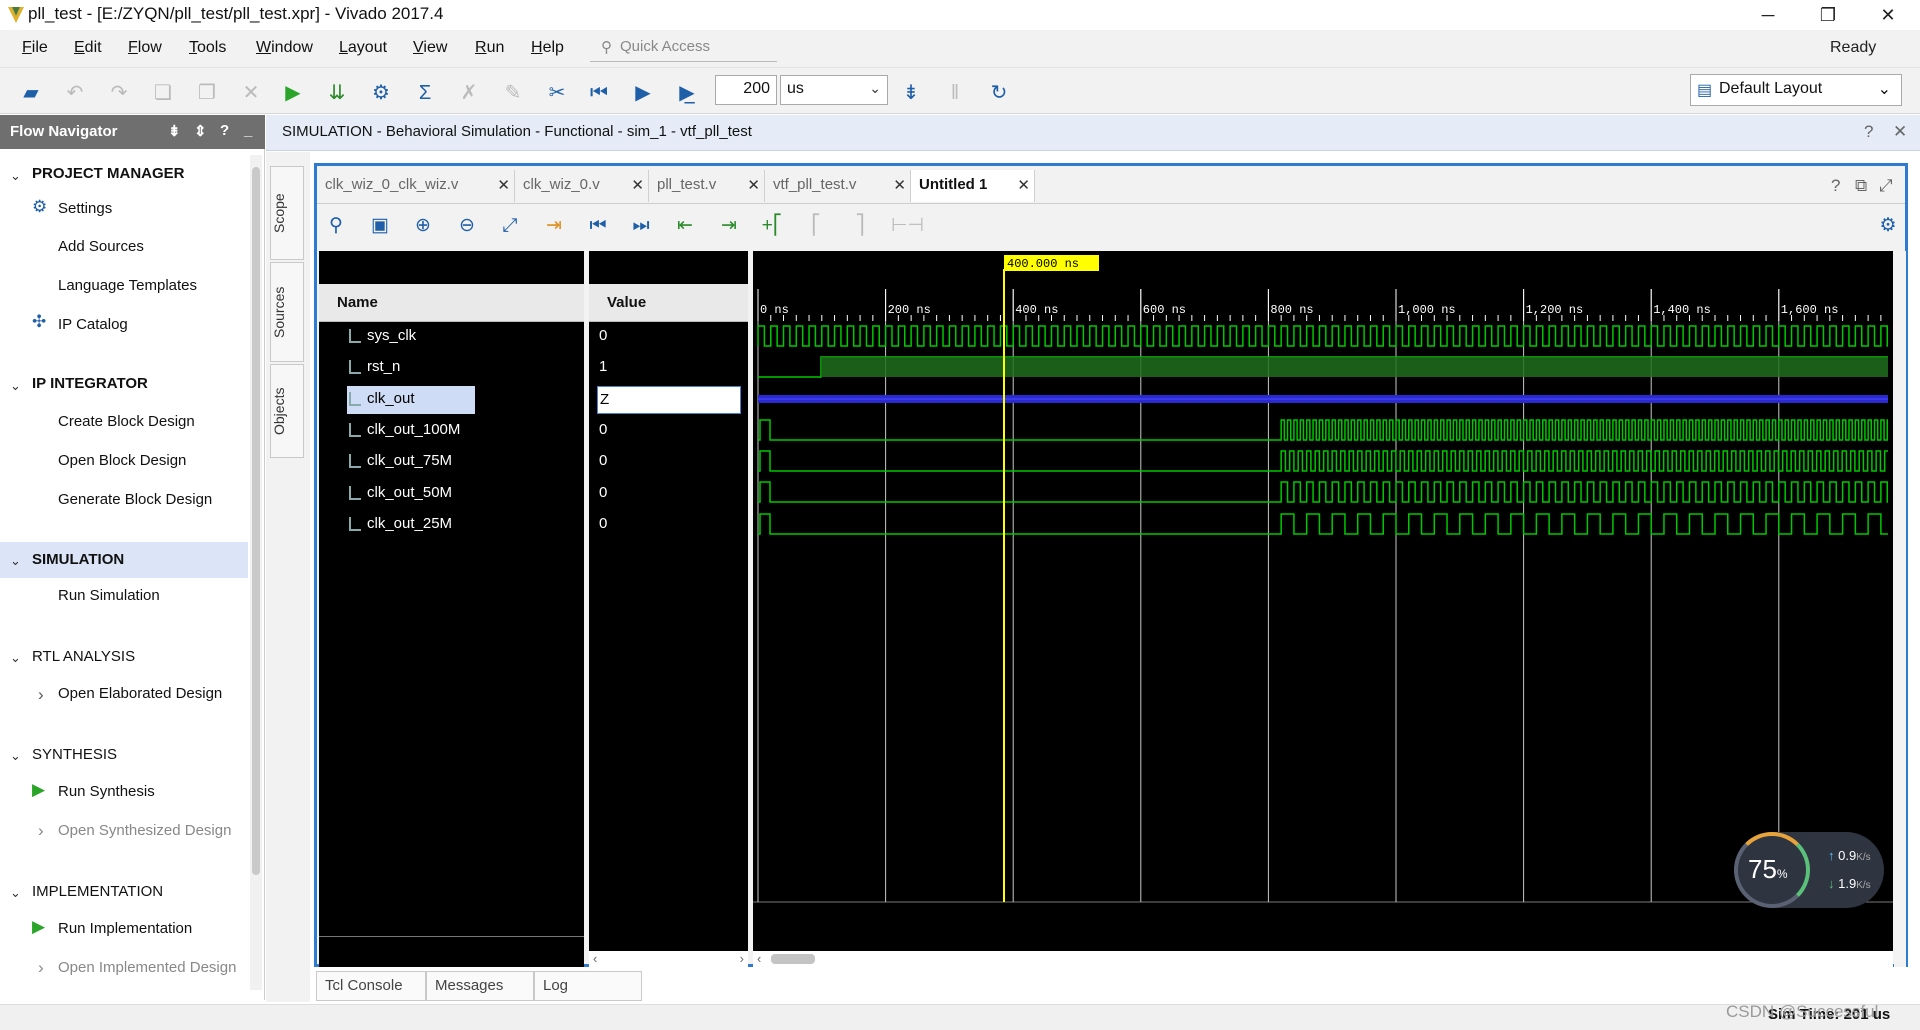  What do you see at coordinates (207, 93) in the screenshot?
I see `paste-icon: ❐` at bounding box center [207, 93].